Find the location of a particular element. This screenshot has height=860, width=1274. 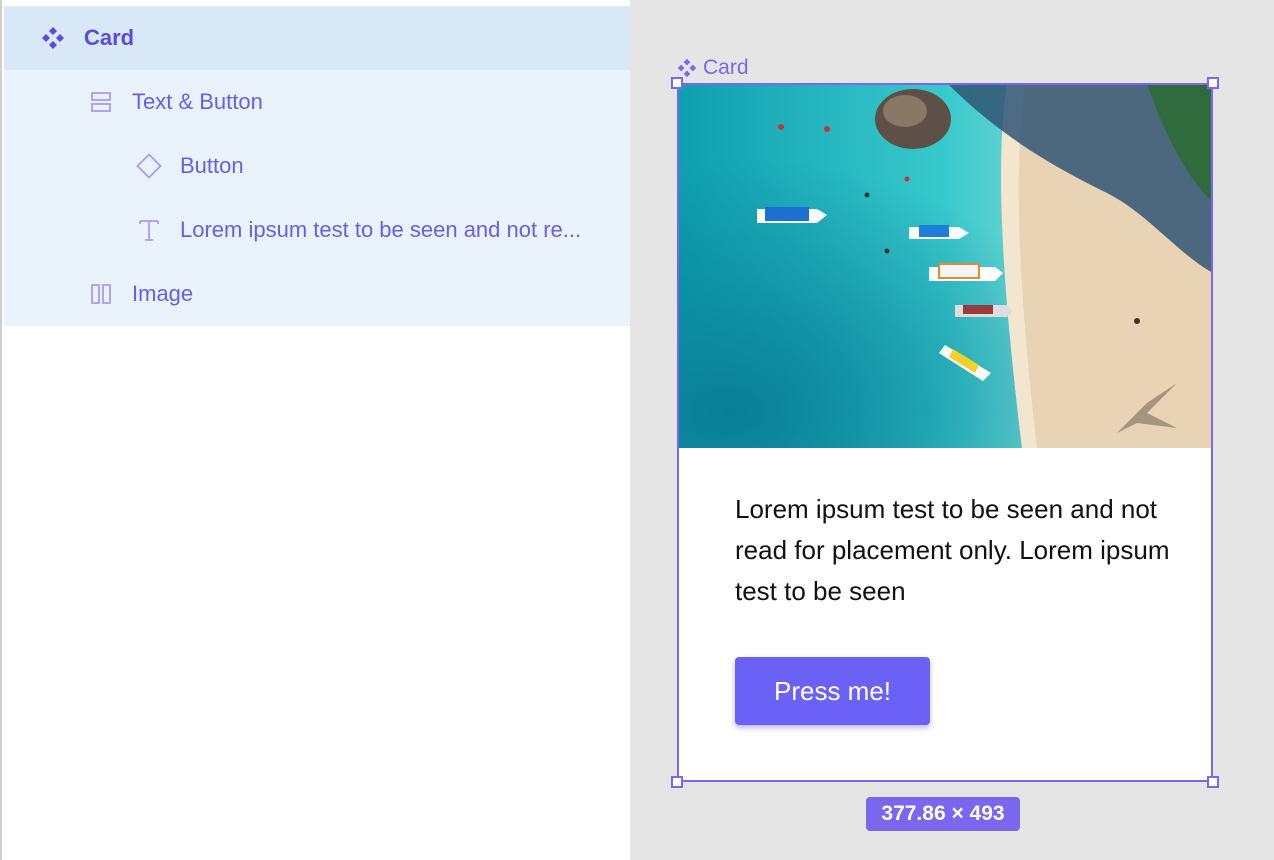

resize-handle-top-left is located at coordinates (677, 83).